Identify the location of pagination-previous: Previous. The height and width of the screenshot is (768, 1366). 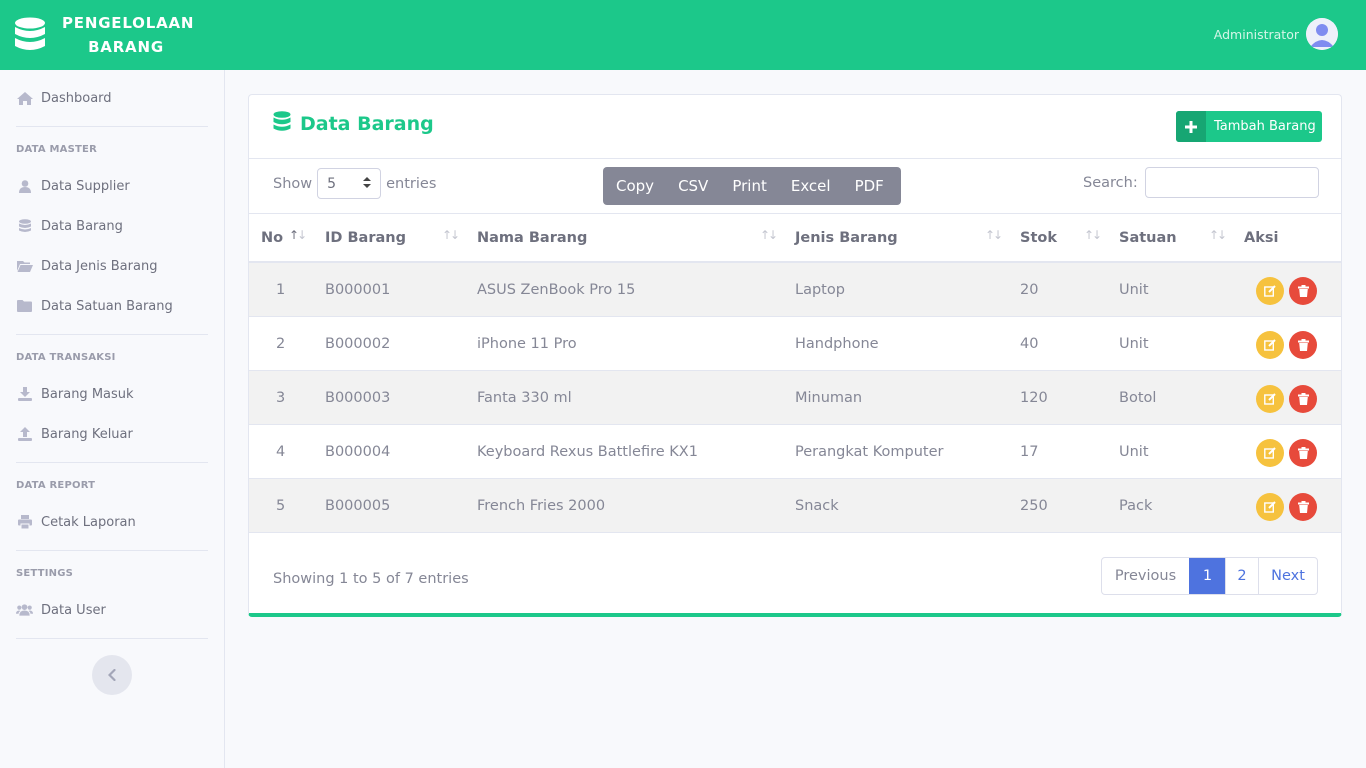
(1145, 576).